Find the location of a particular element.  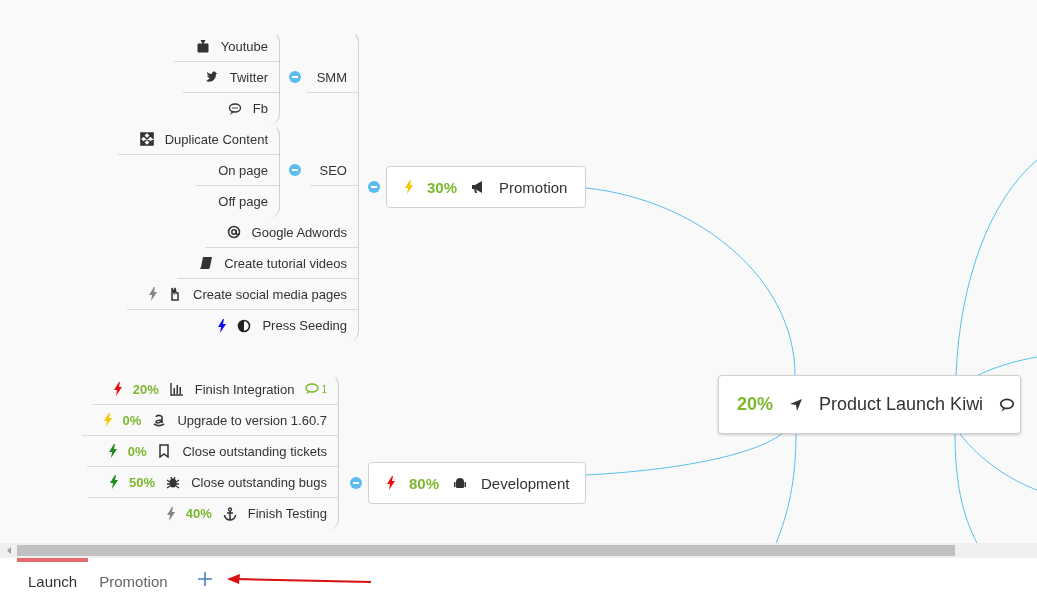

node-label: Finish Testing is located at coordinates (287, 513).